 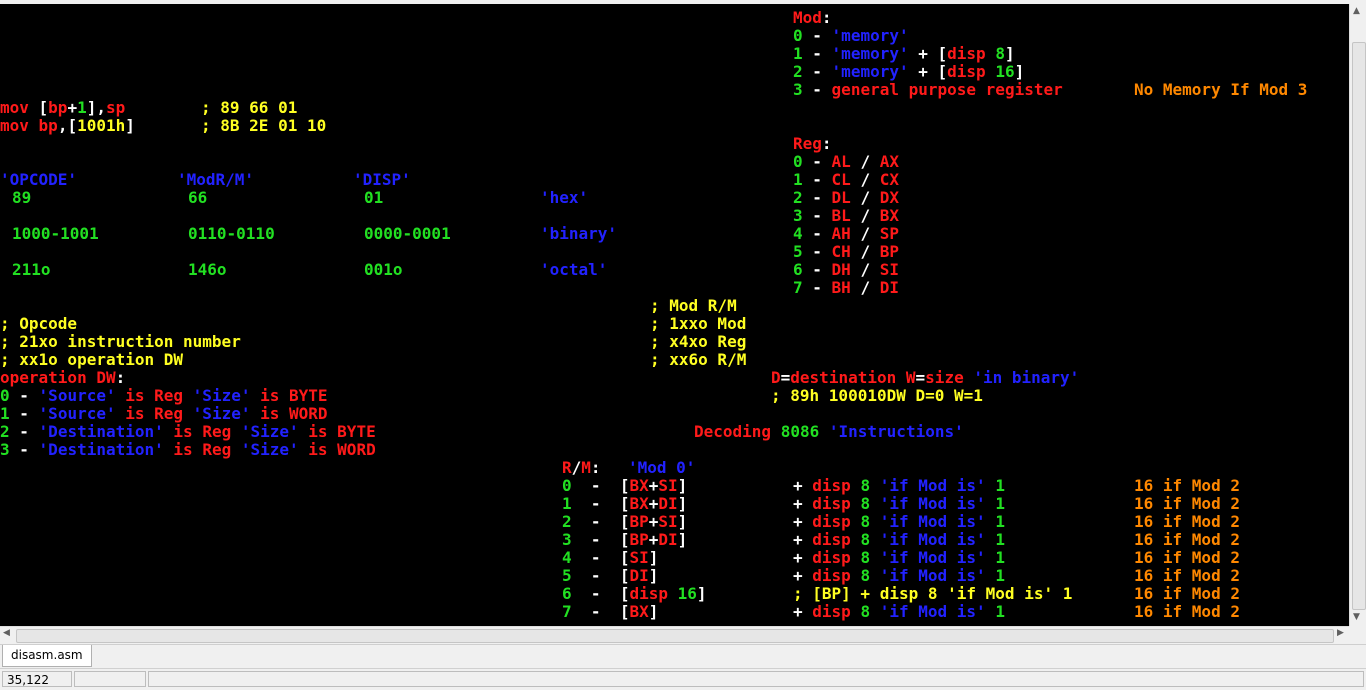 What do you see at coordinates (634, 594) in the screenshot?
I see `code-line: 6 - [disp 16]` at bounding box center [634, 594].